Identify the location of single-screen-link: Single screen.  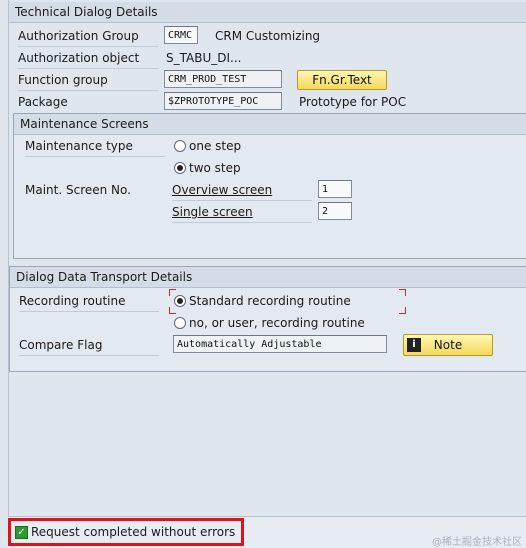
(212, 212).